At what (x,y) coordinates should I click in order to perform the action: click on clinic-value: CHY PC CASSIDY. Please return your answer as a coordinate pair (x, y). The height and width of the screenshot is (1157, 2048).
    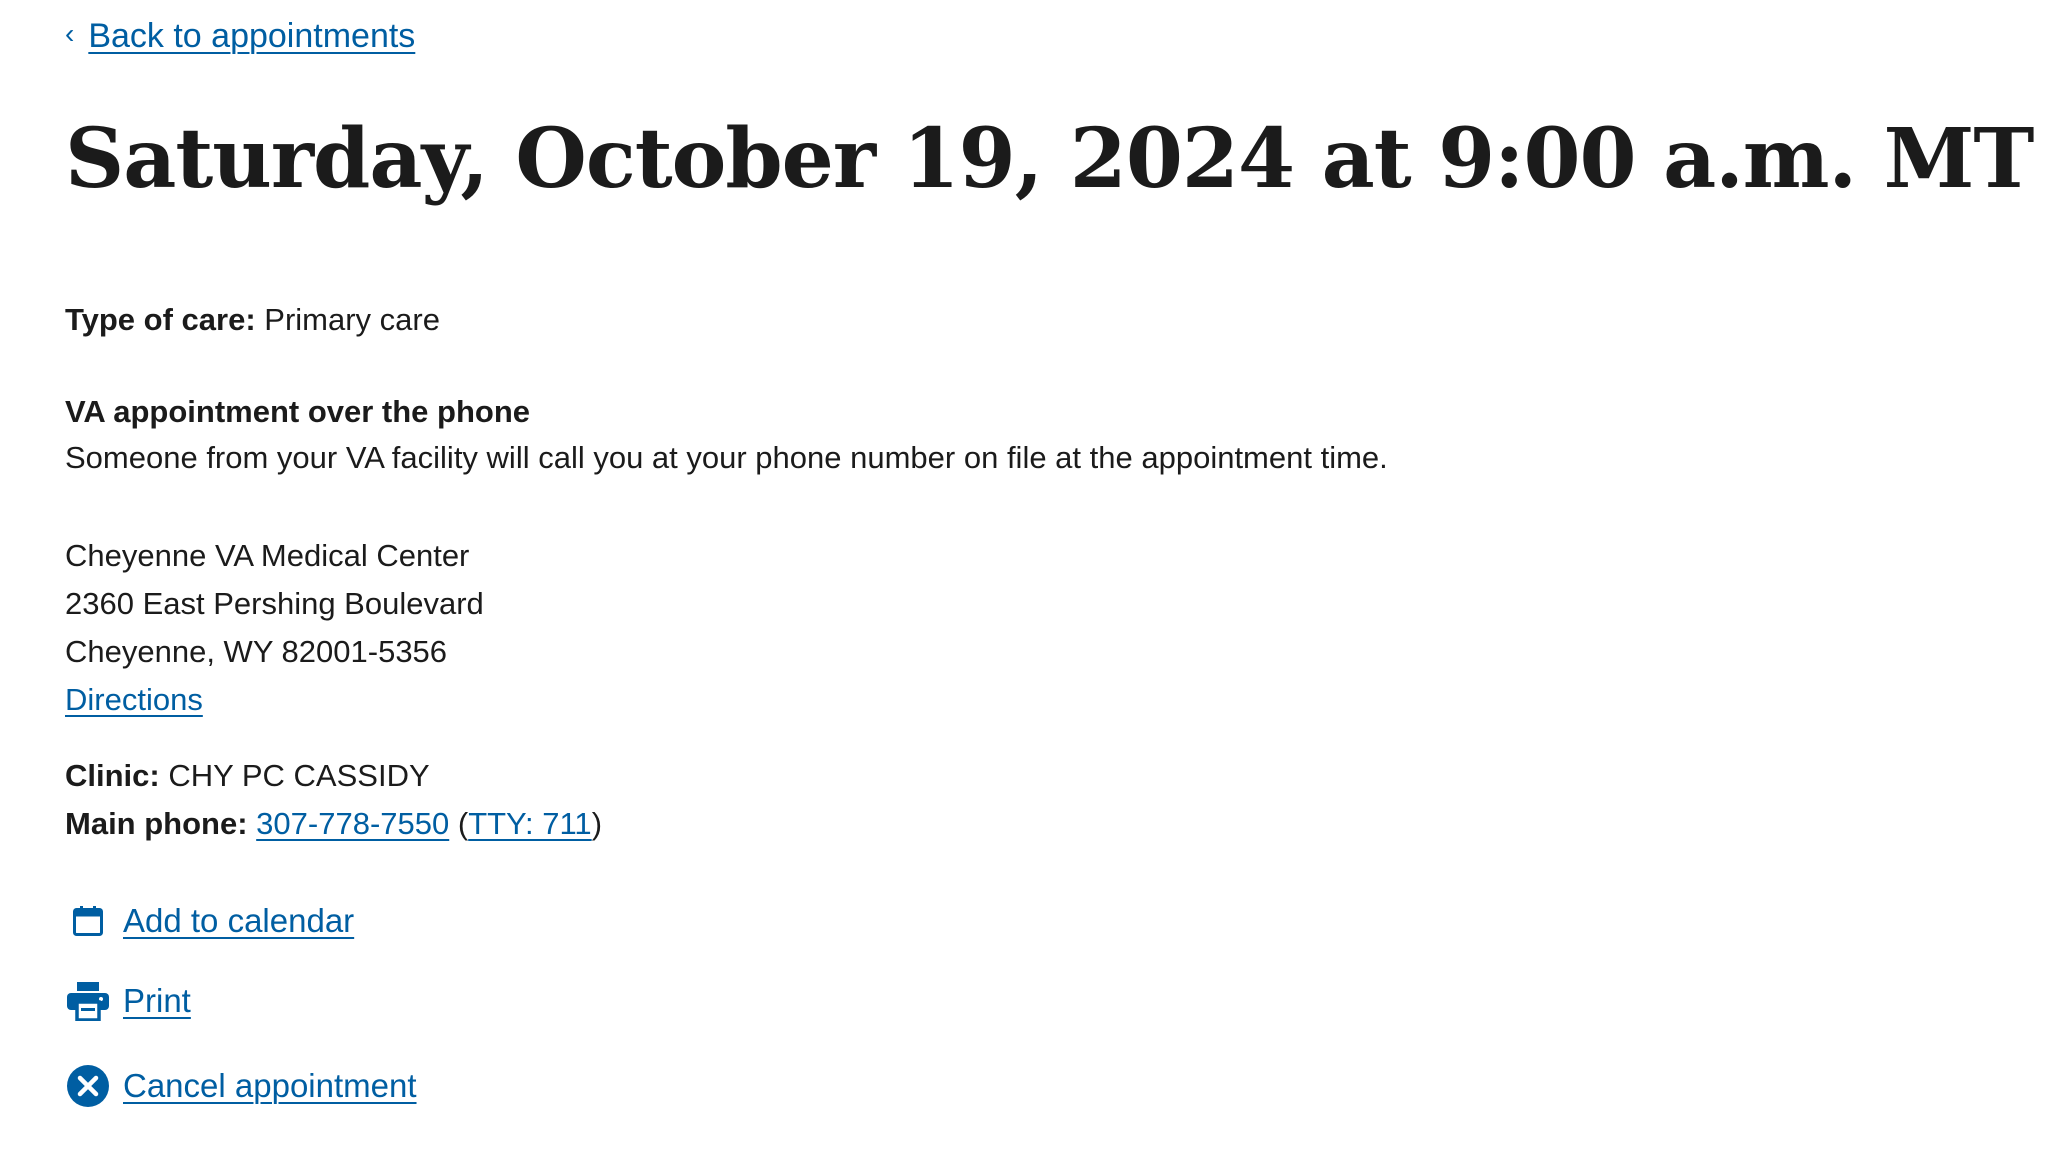
    Looking at the image, I should click on (299, 775).